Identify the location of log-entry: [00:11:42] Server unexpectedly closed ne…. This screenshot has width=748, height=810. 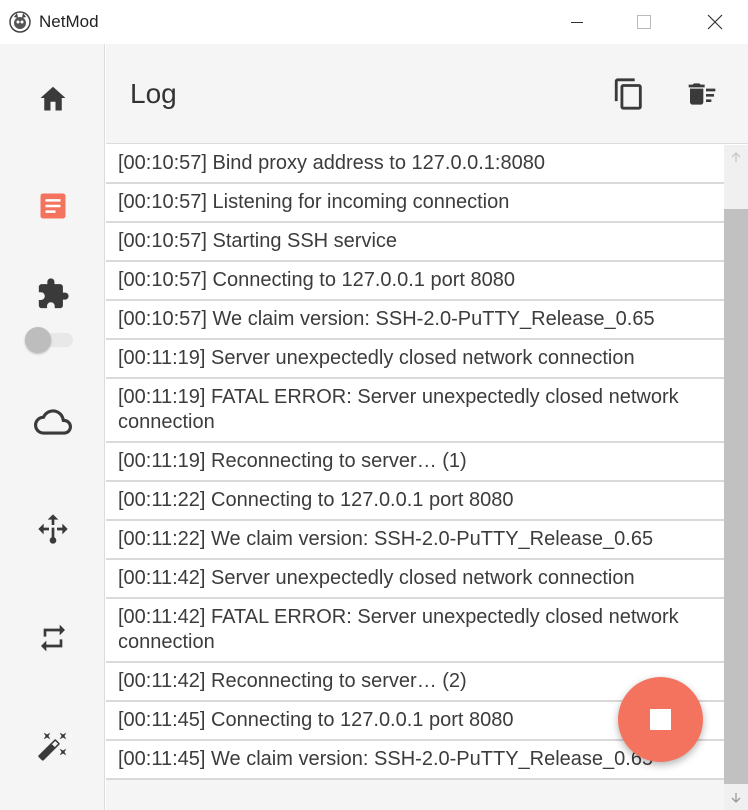
(415, 579).